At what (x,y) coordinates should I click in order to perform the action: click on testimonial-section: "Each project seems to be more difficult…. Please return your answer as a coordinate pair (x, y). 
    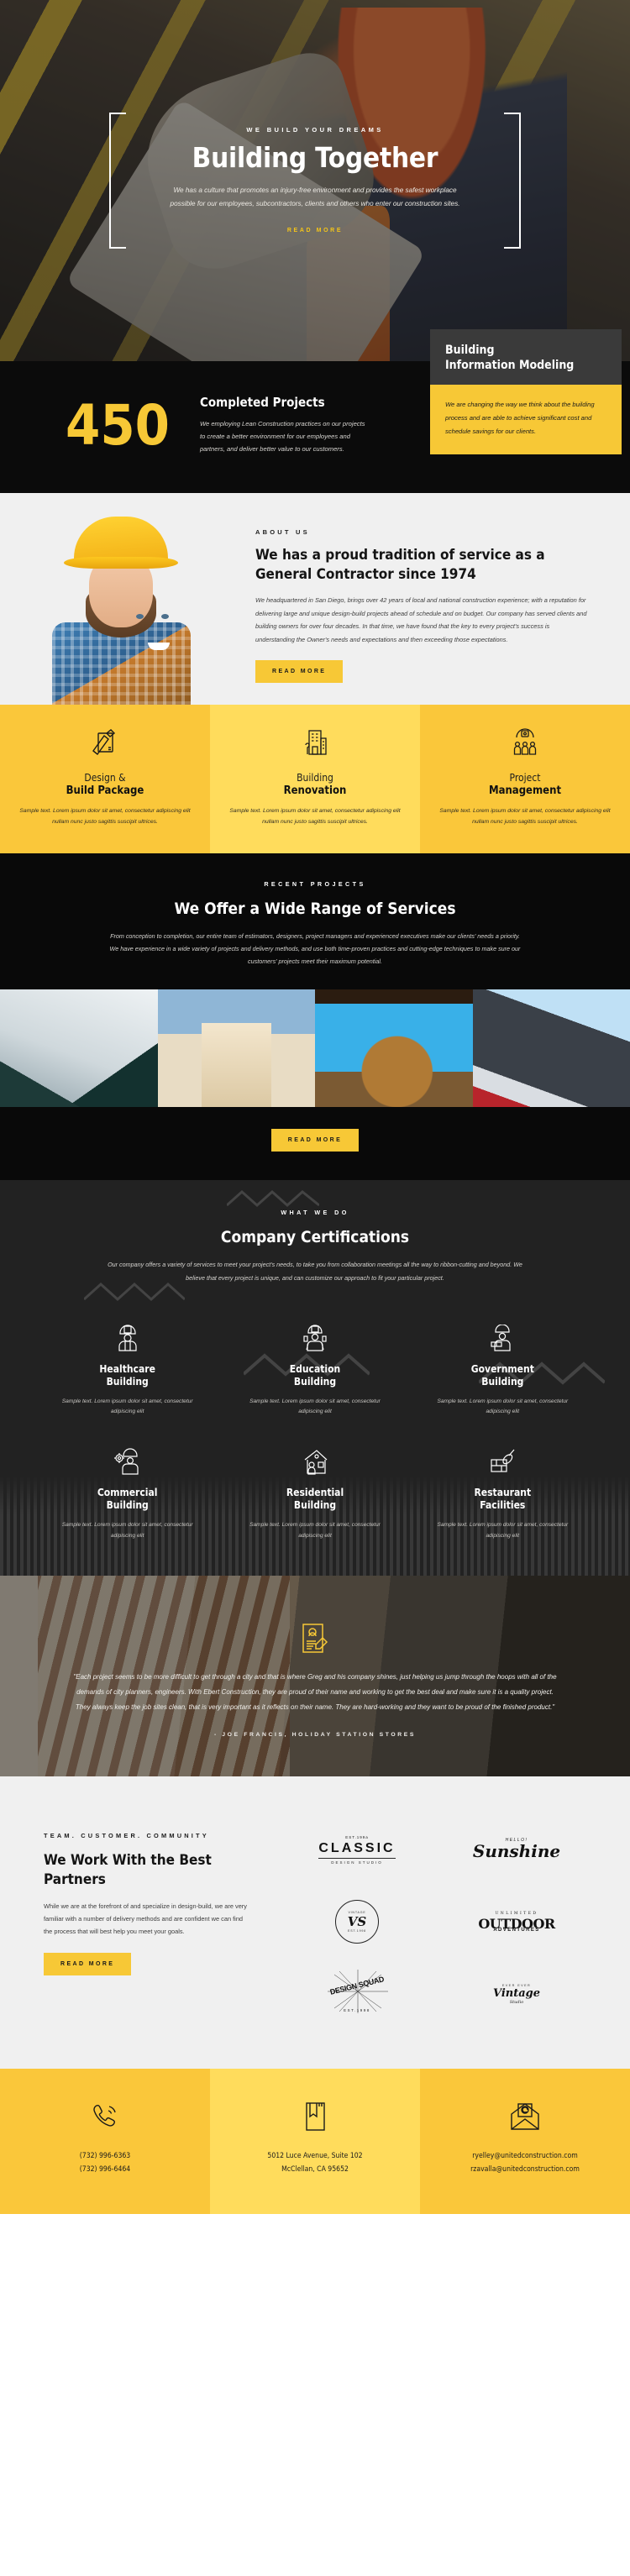
    Looking at the image, I should click on (315, 1676).